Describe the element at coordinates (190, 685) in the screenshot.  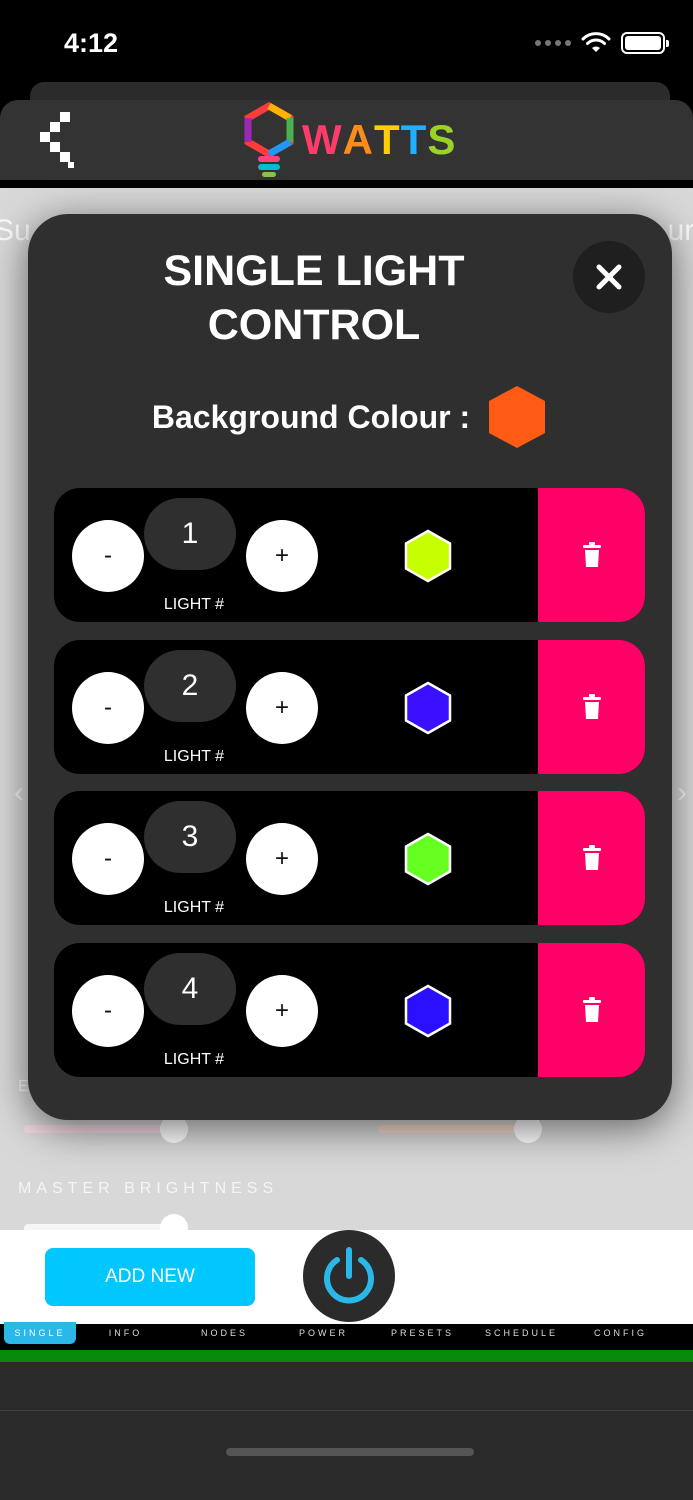
I see `light-number: 2` at that location.